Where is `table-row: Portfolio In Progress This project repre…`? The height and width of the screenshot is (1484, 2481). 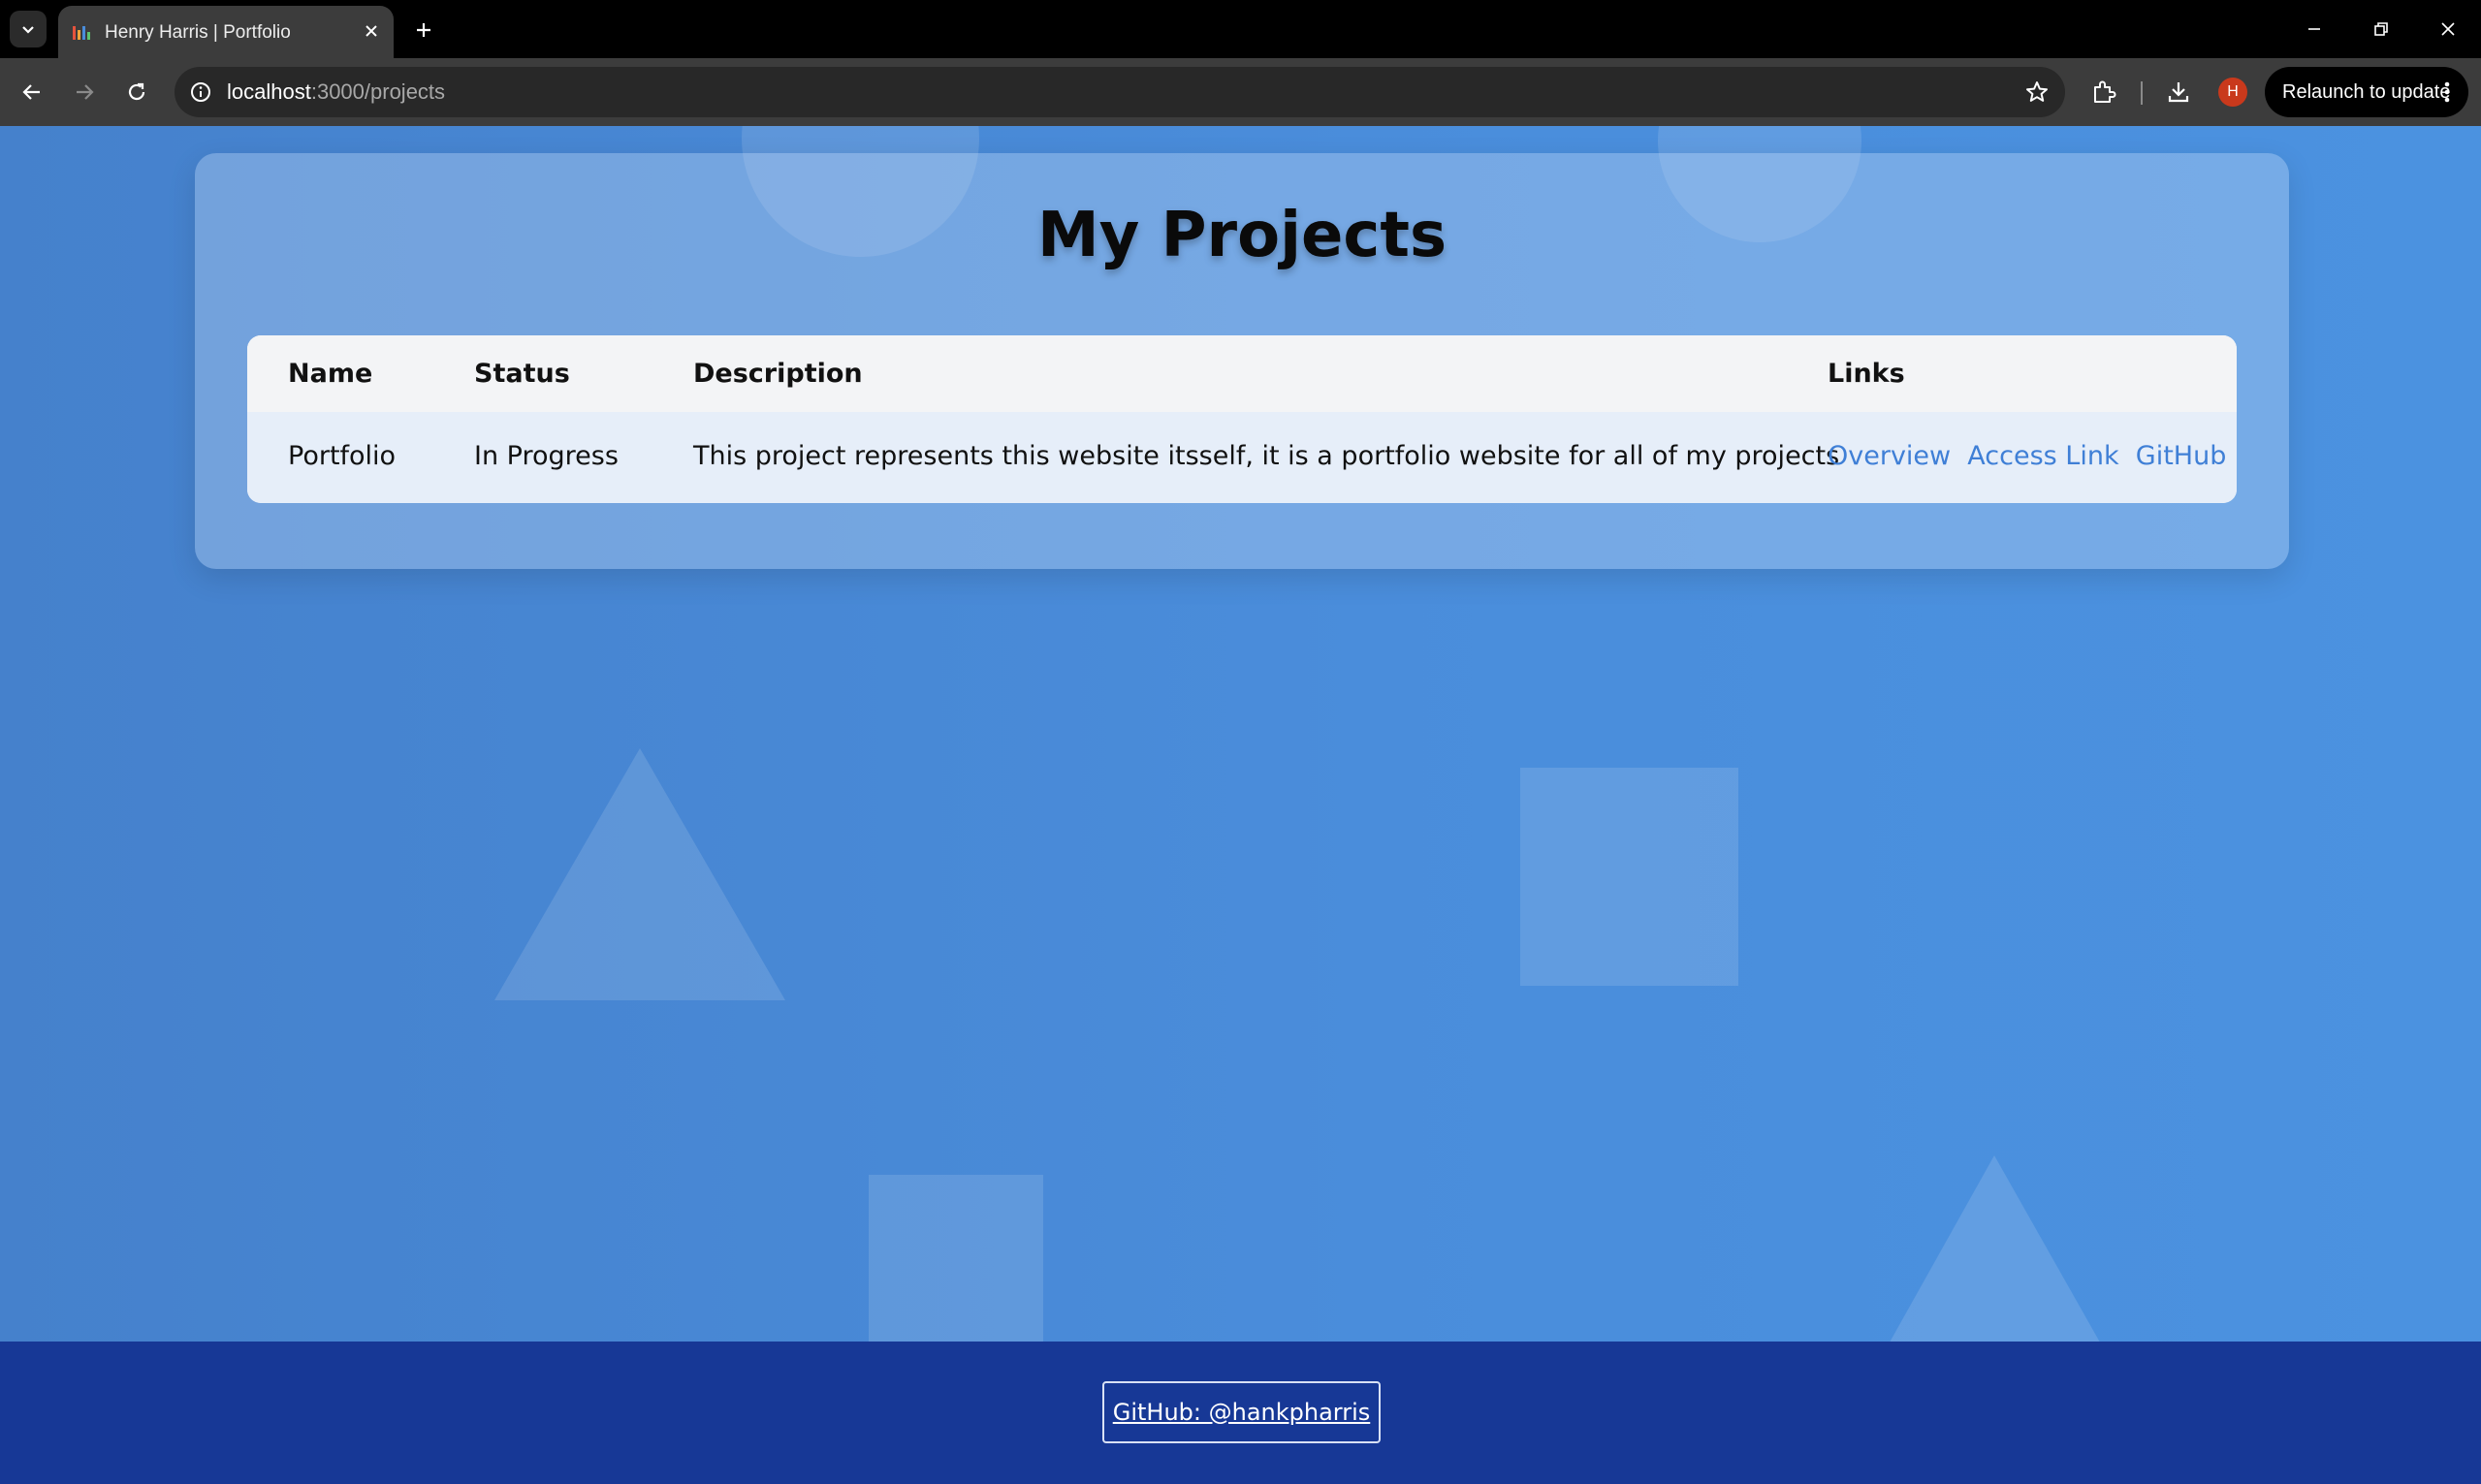 table-row: Portfolio In Progress This project repre… is located at coordinates (1242, 457).